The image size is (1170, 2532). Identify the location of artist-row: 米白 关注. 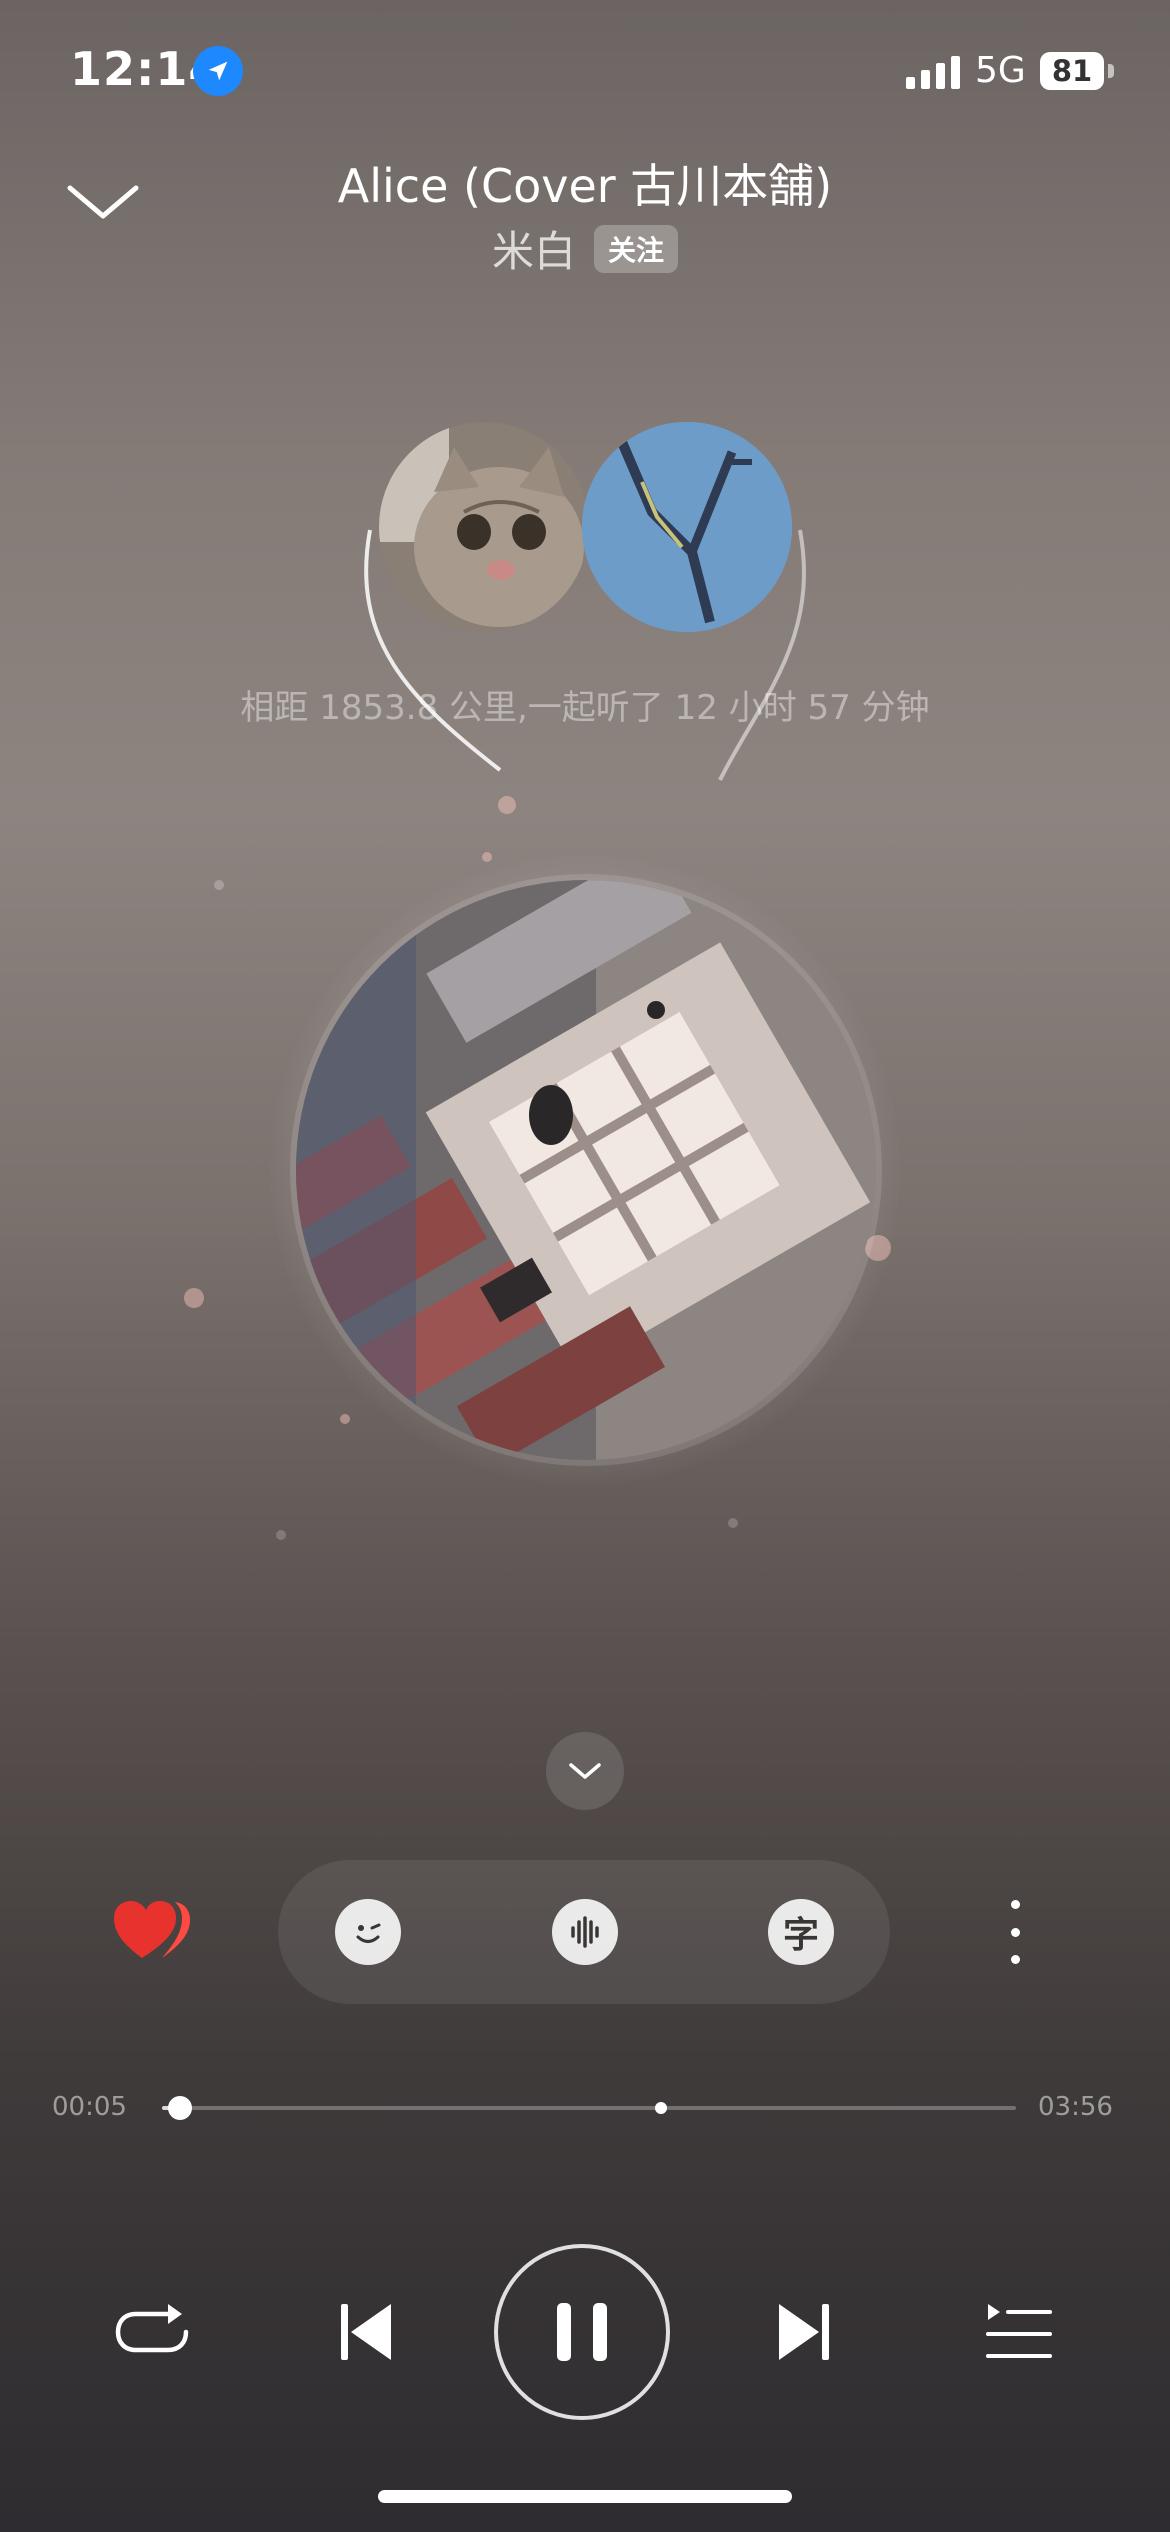
(585, 248).